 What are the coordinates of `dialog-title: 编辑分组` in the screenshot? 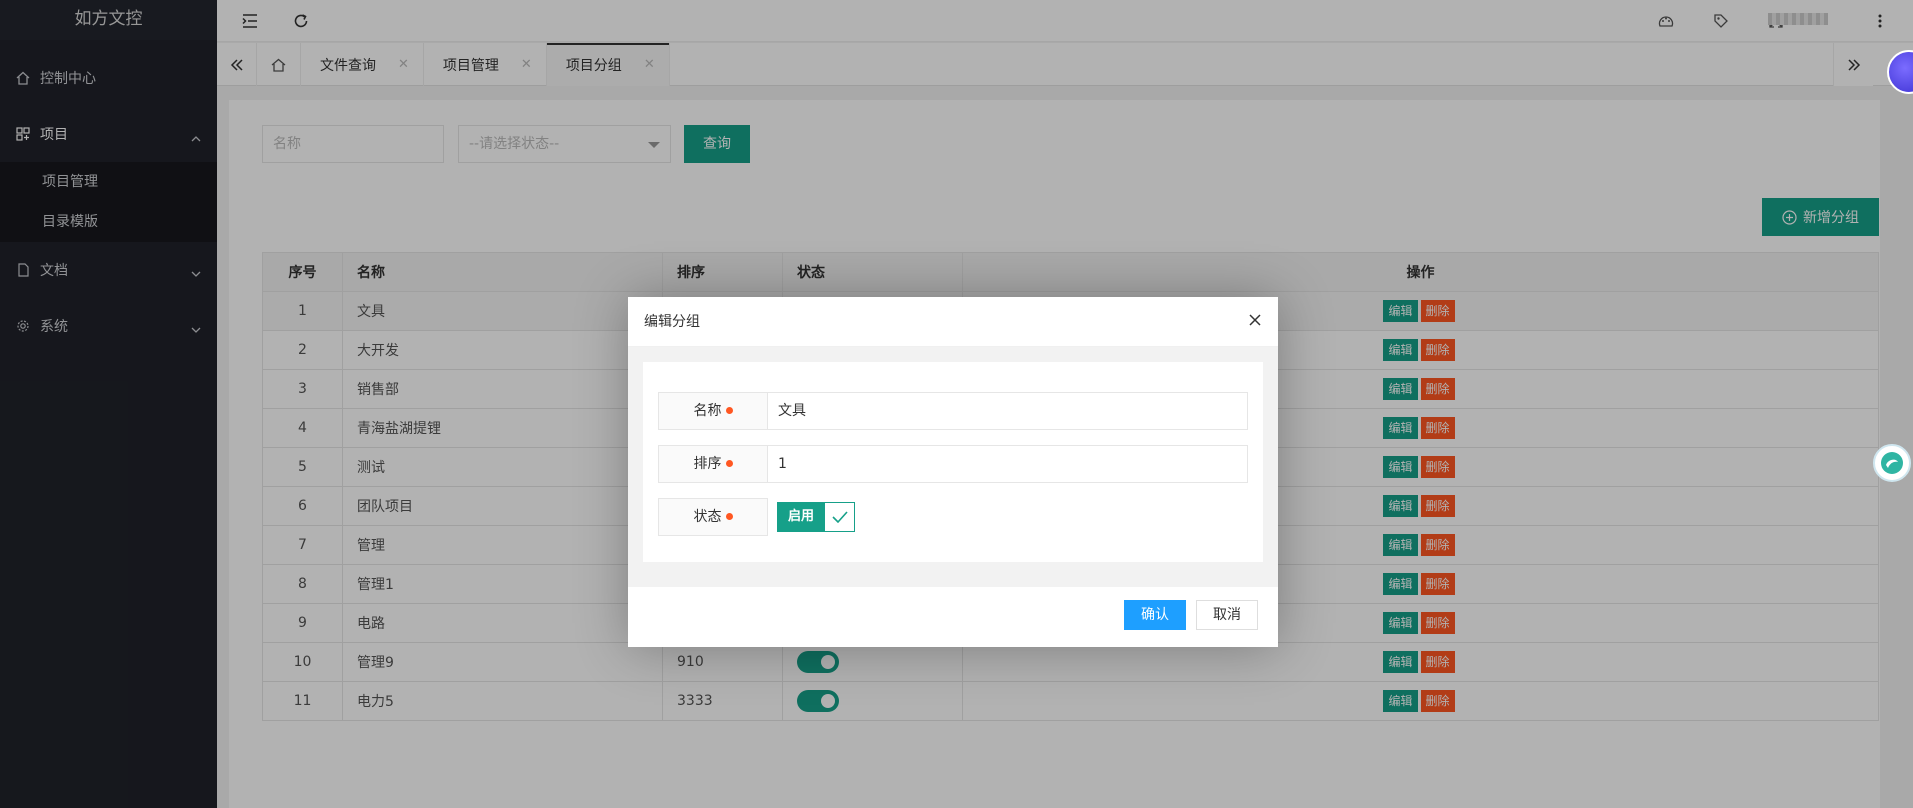 It's located at (953, 322).